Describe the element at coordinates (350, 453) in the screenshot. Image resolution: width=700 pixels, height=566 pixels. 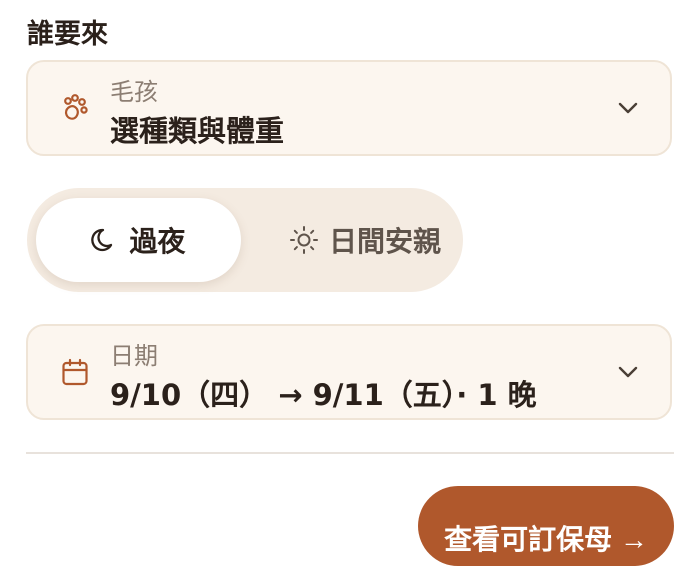
I see `divider` at that location.